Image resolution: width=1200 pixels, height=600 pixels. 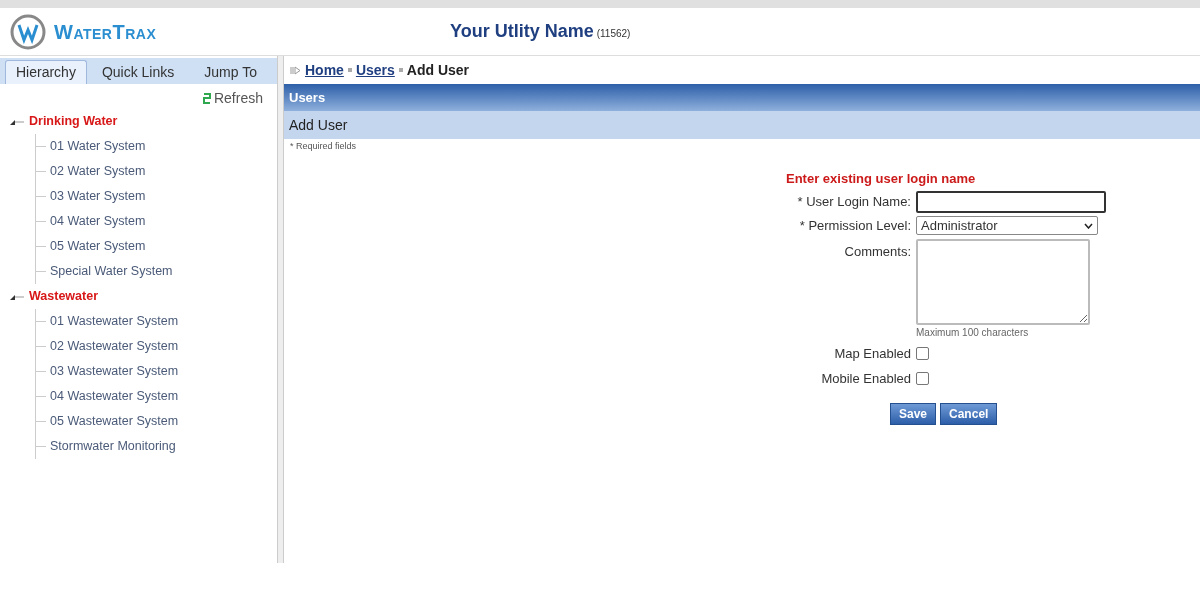 I want to click on account-number: (11562), so click(x=613, y=34).